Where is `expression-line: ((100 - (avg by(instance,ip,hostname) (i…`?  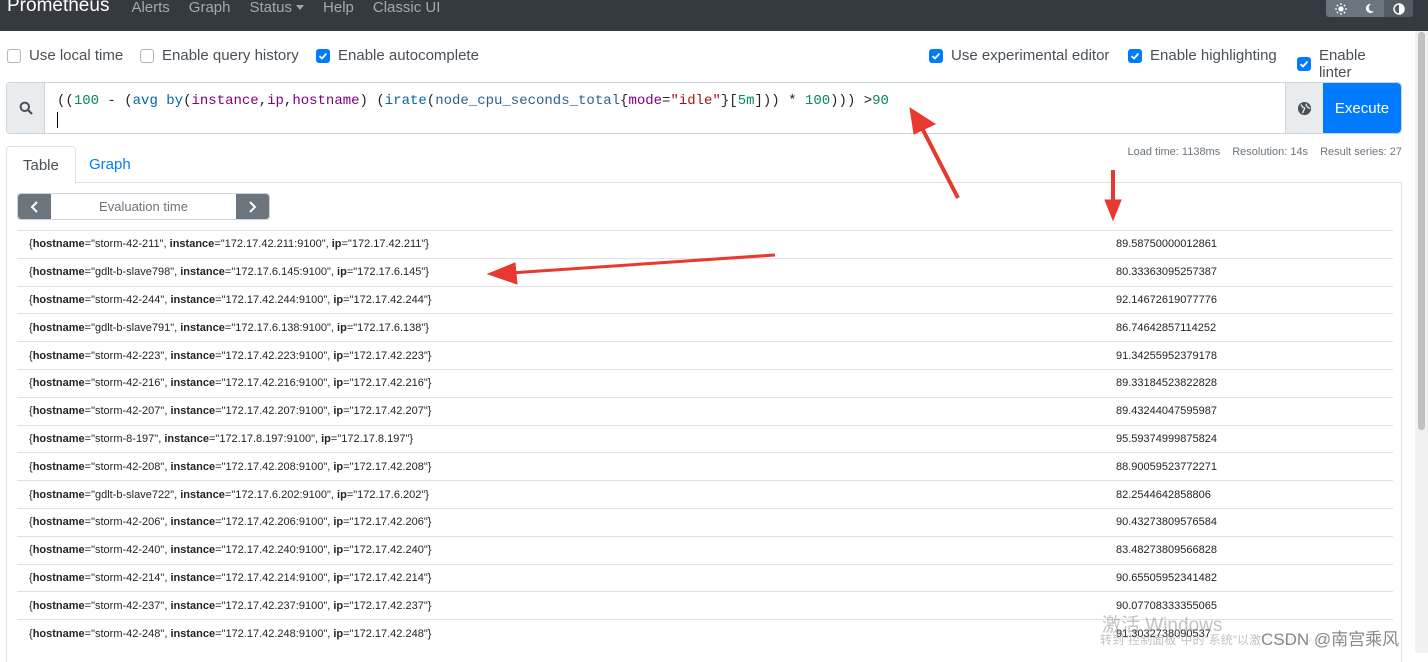
expression-line: ((100 - (avg by(instance,ip,hostname) (i… is located at coordinates (473, 101).